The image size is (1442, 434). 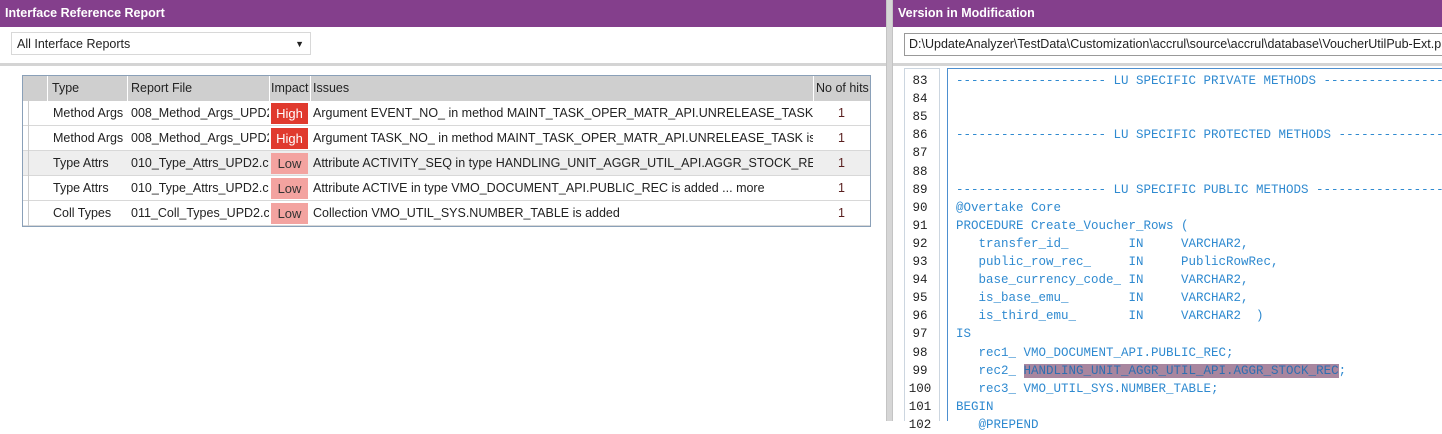 I want to click on line-number: 83, so click(x=920, y=81).